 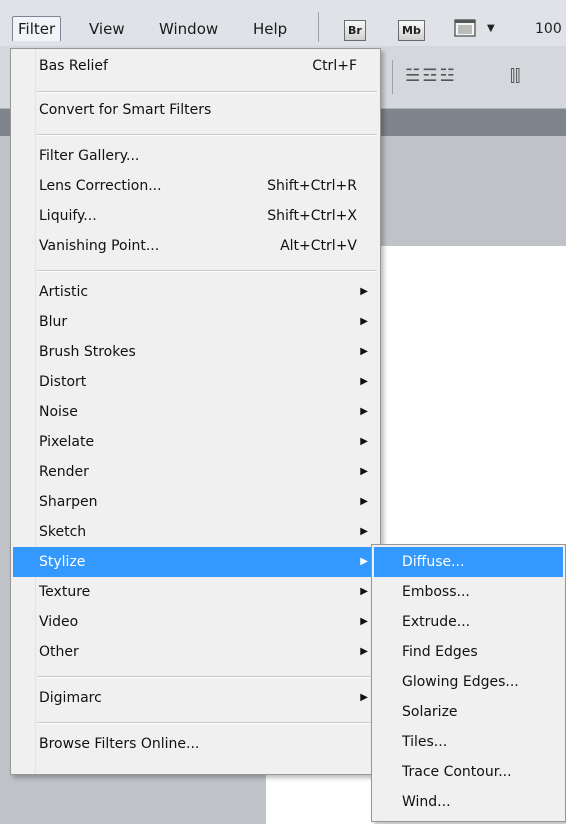 I want to click on menu-item-label: Sharpen, so click(x=68, y=502).